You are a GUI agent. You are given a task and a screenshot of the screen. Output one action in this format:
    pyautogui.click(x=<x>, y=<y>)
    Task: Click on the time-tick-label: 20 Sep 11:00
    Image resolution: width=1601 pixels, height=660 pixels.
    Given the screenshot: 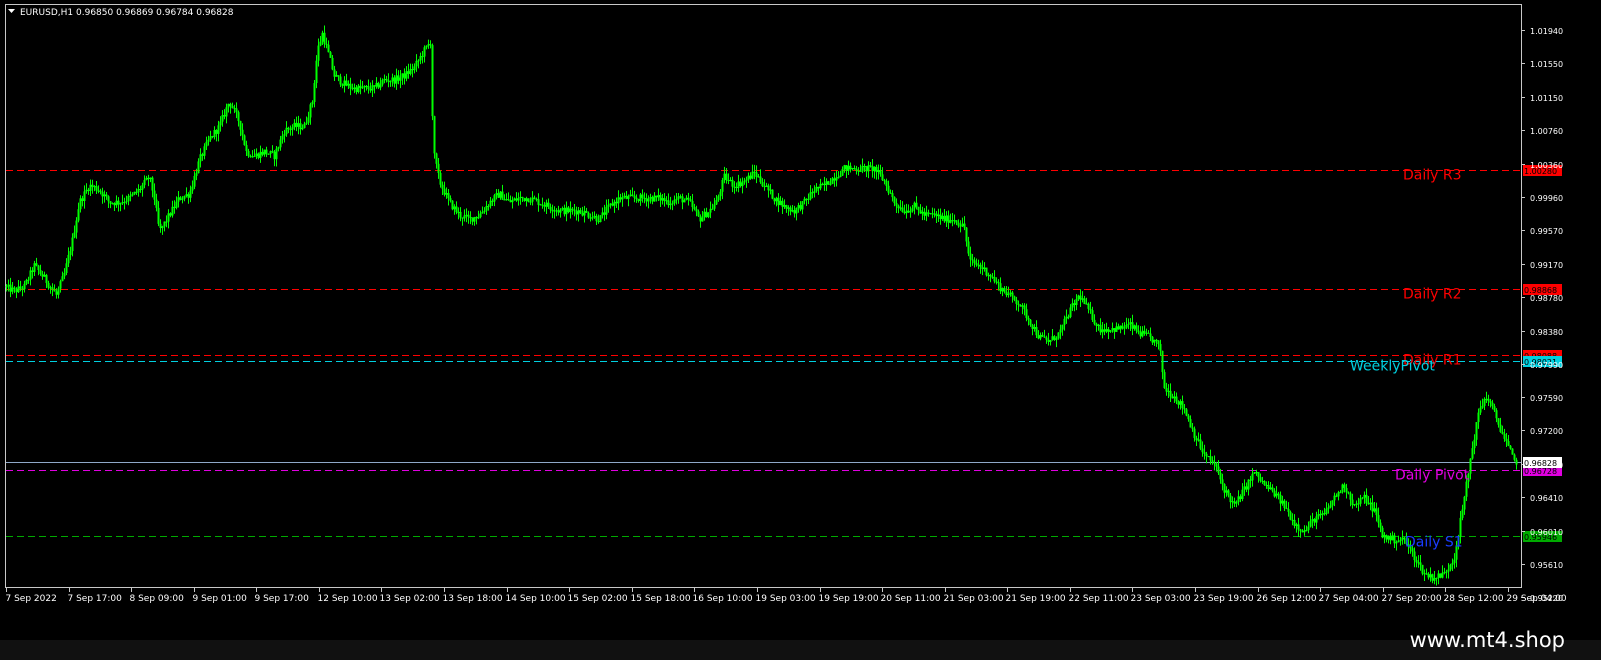 What is the action you would take?
    pyautogui.click(x=911, y=599)
    